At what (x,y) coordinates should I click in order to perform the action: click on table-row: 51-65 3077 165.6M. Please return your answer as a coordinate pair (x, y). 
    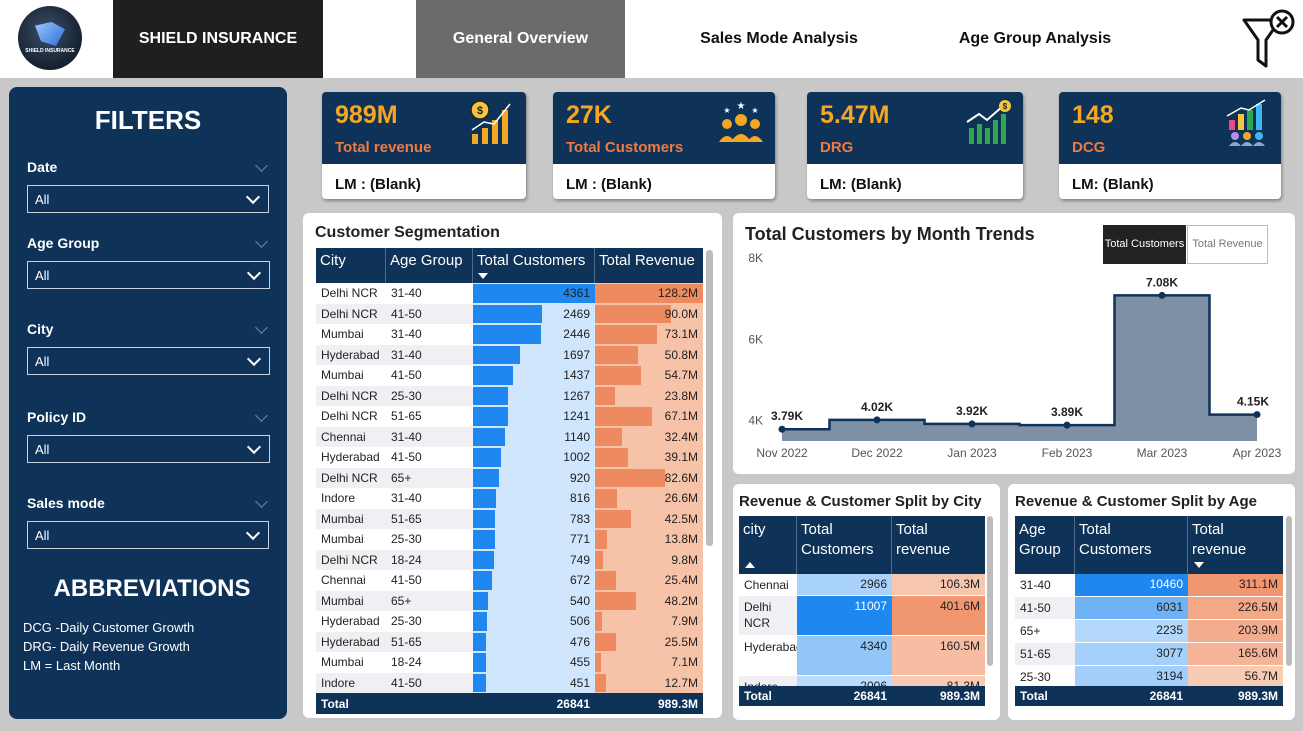
    Looking at the image, I should click on (1149, 654).